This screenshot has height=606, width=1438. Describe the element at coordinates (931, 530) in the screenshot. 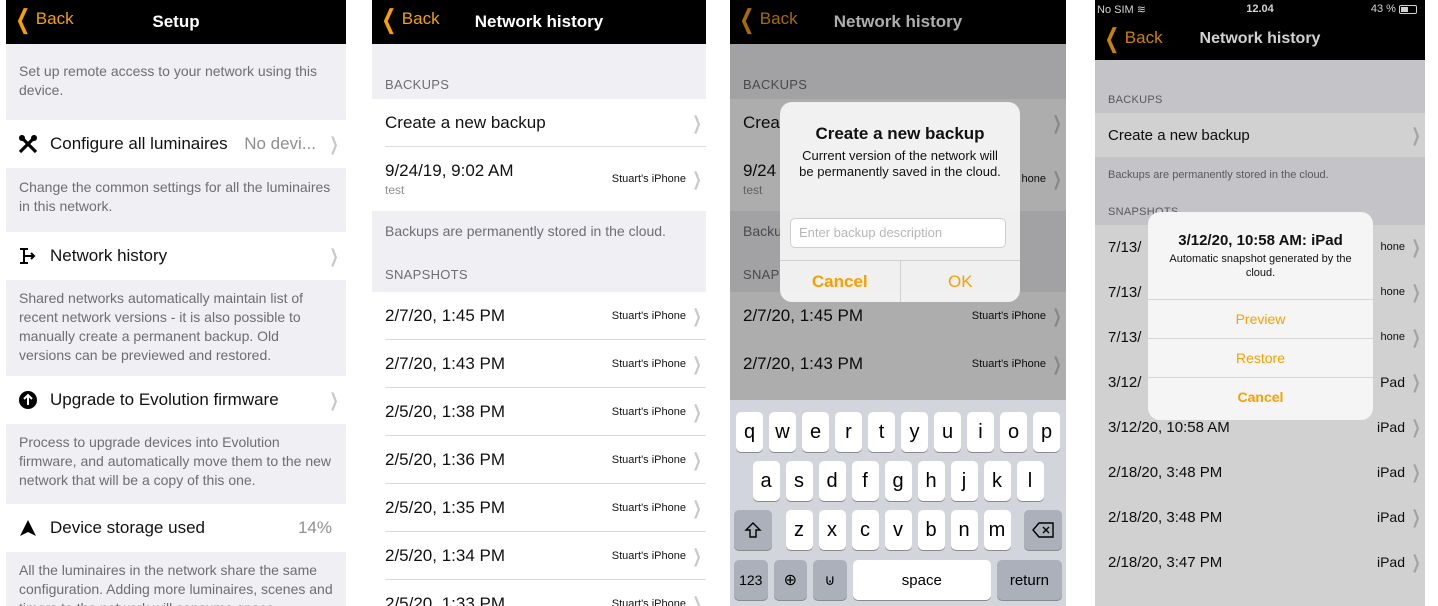

I see `key-b: b` at that location.